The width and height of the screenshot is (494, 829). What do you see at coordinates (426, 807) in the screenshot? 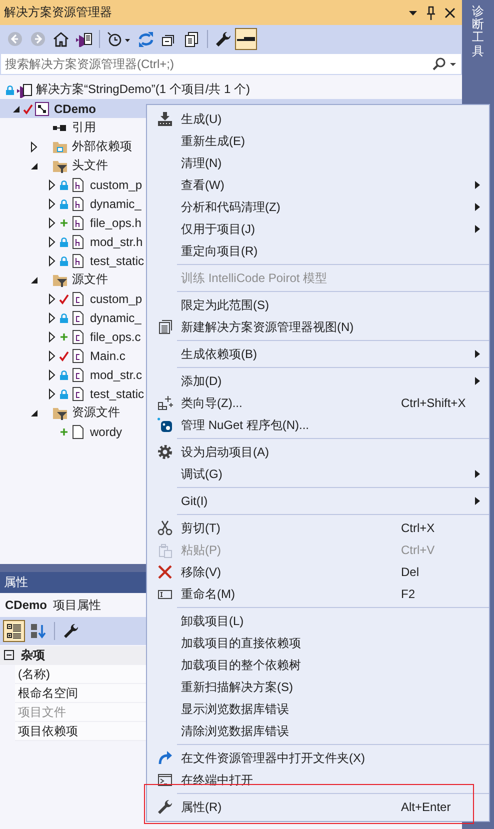
I see `shortcut-text: Alt+Enter` at bounding box center [426, 807].